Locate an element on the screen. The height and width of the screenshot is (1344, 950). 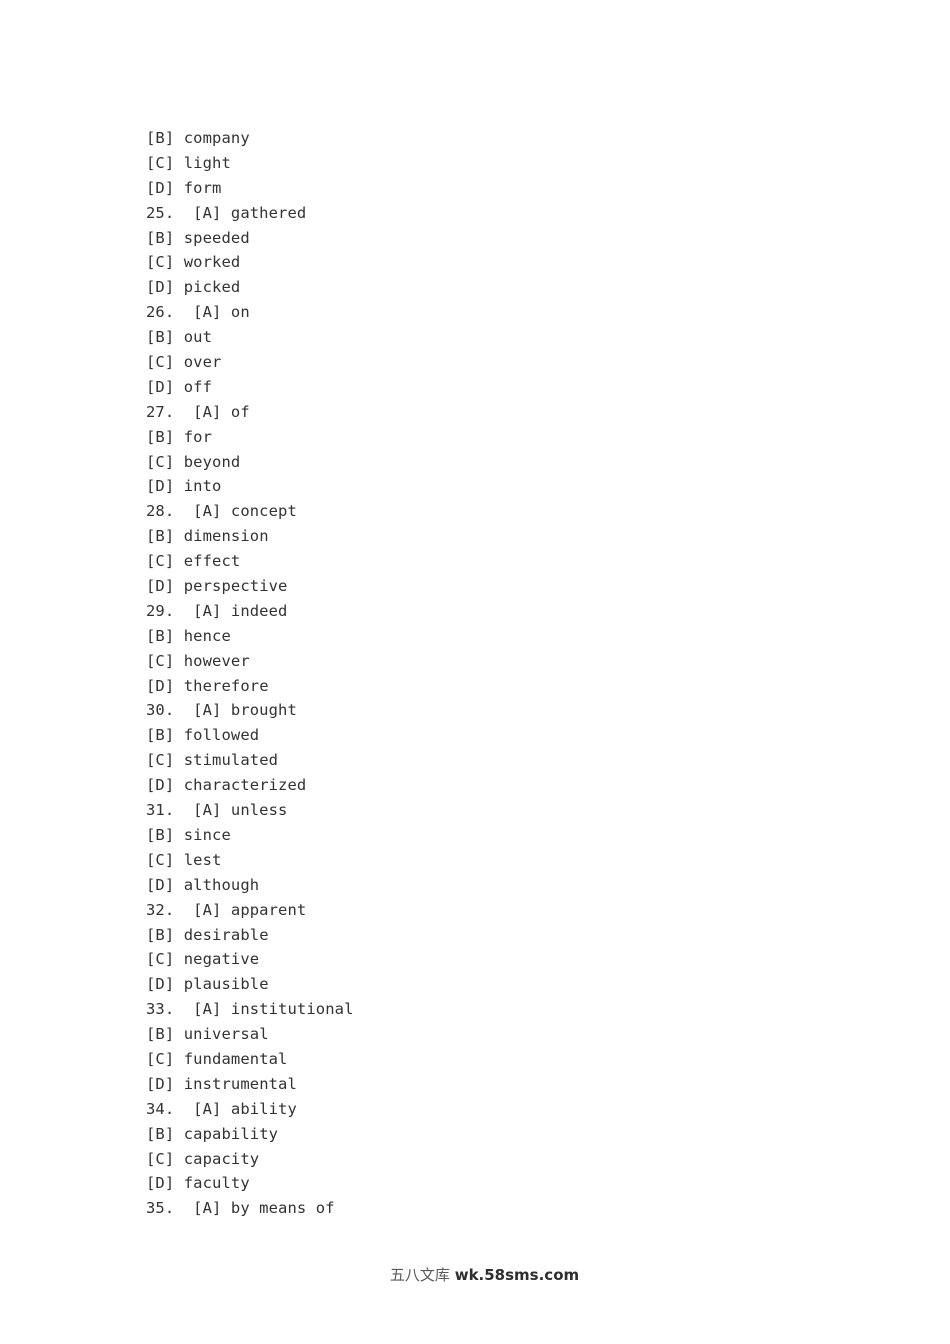
choice-text: dimension is located at coordinates (226, 536).